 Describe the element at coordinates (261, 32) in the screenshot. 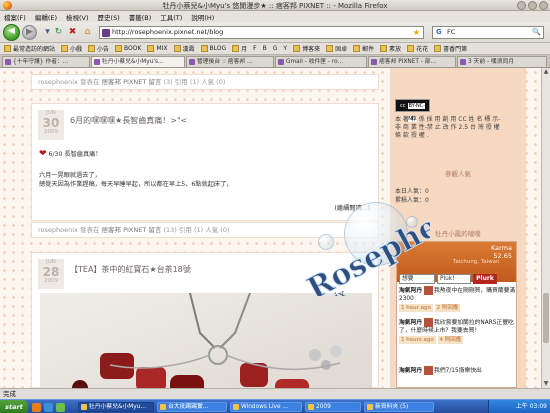

I see `url-bar: http://rosephoenix.pixnet.net/blog ★` at that location.